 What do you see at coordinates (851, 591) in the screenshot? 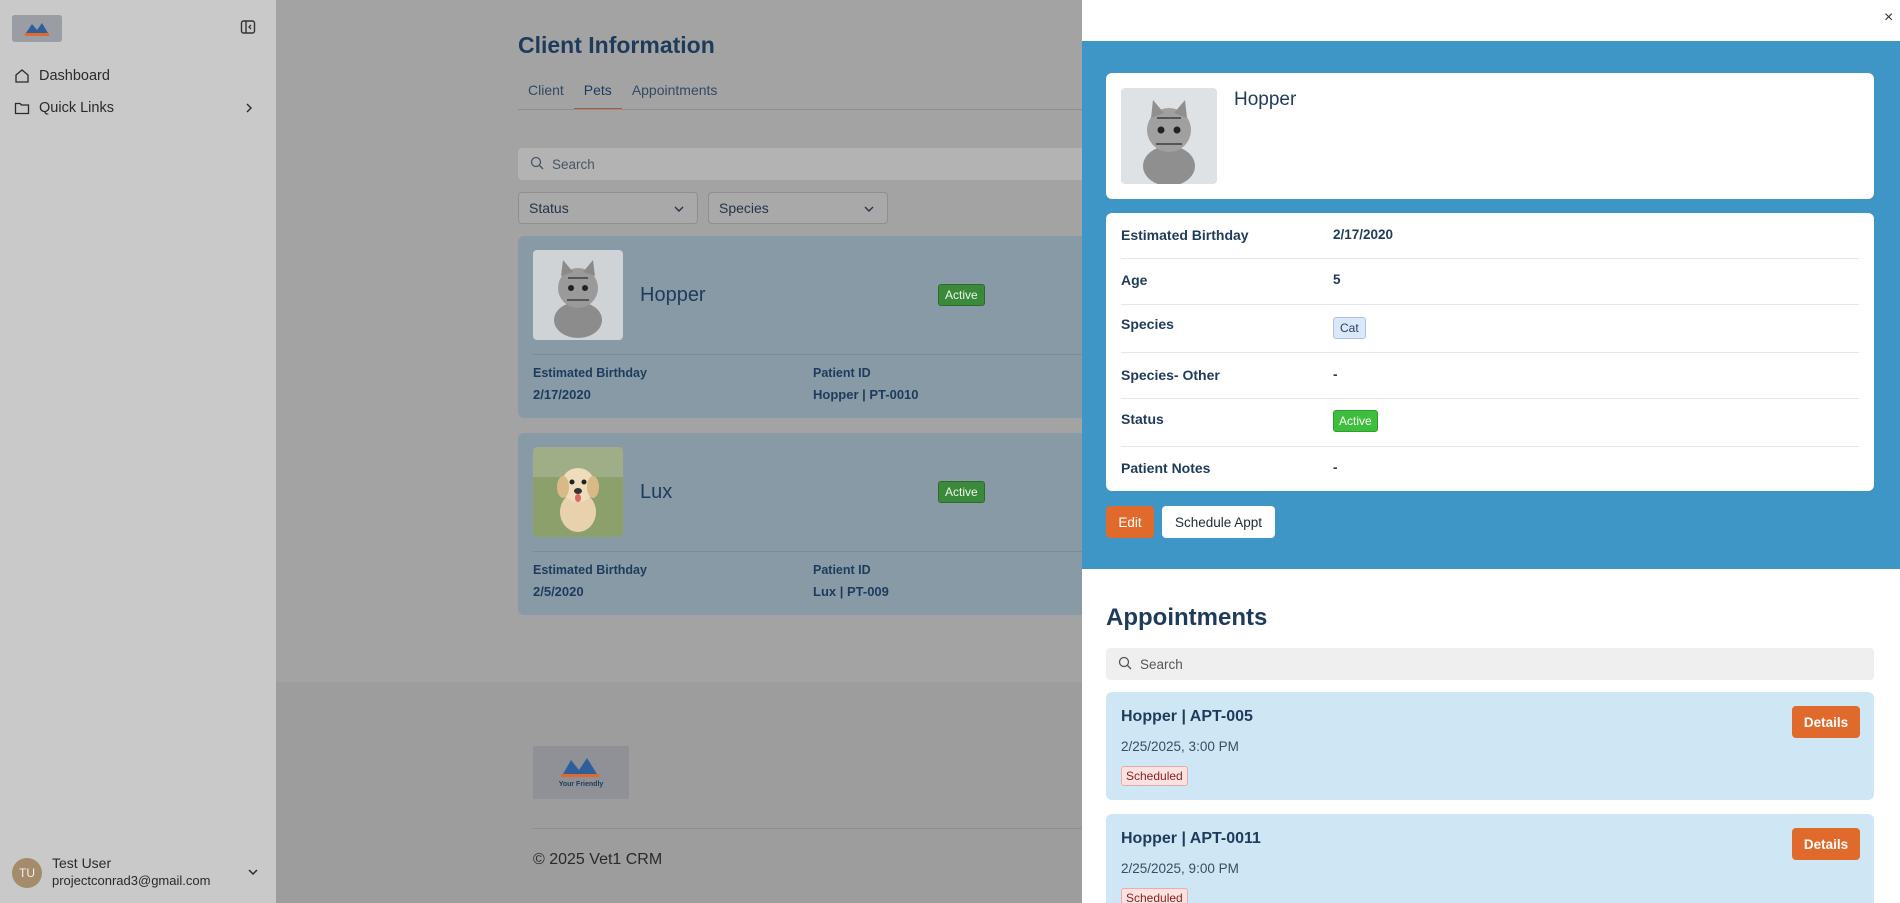
I see `patient-id-value: Lux | PT-009` at bounding box center [851, 591].